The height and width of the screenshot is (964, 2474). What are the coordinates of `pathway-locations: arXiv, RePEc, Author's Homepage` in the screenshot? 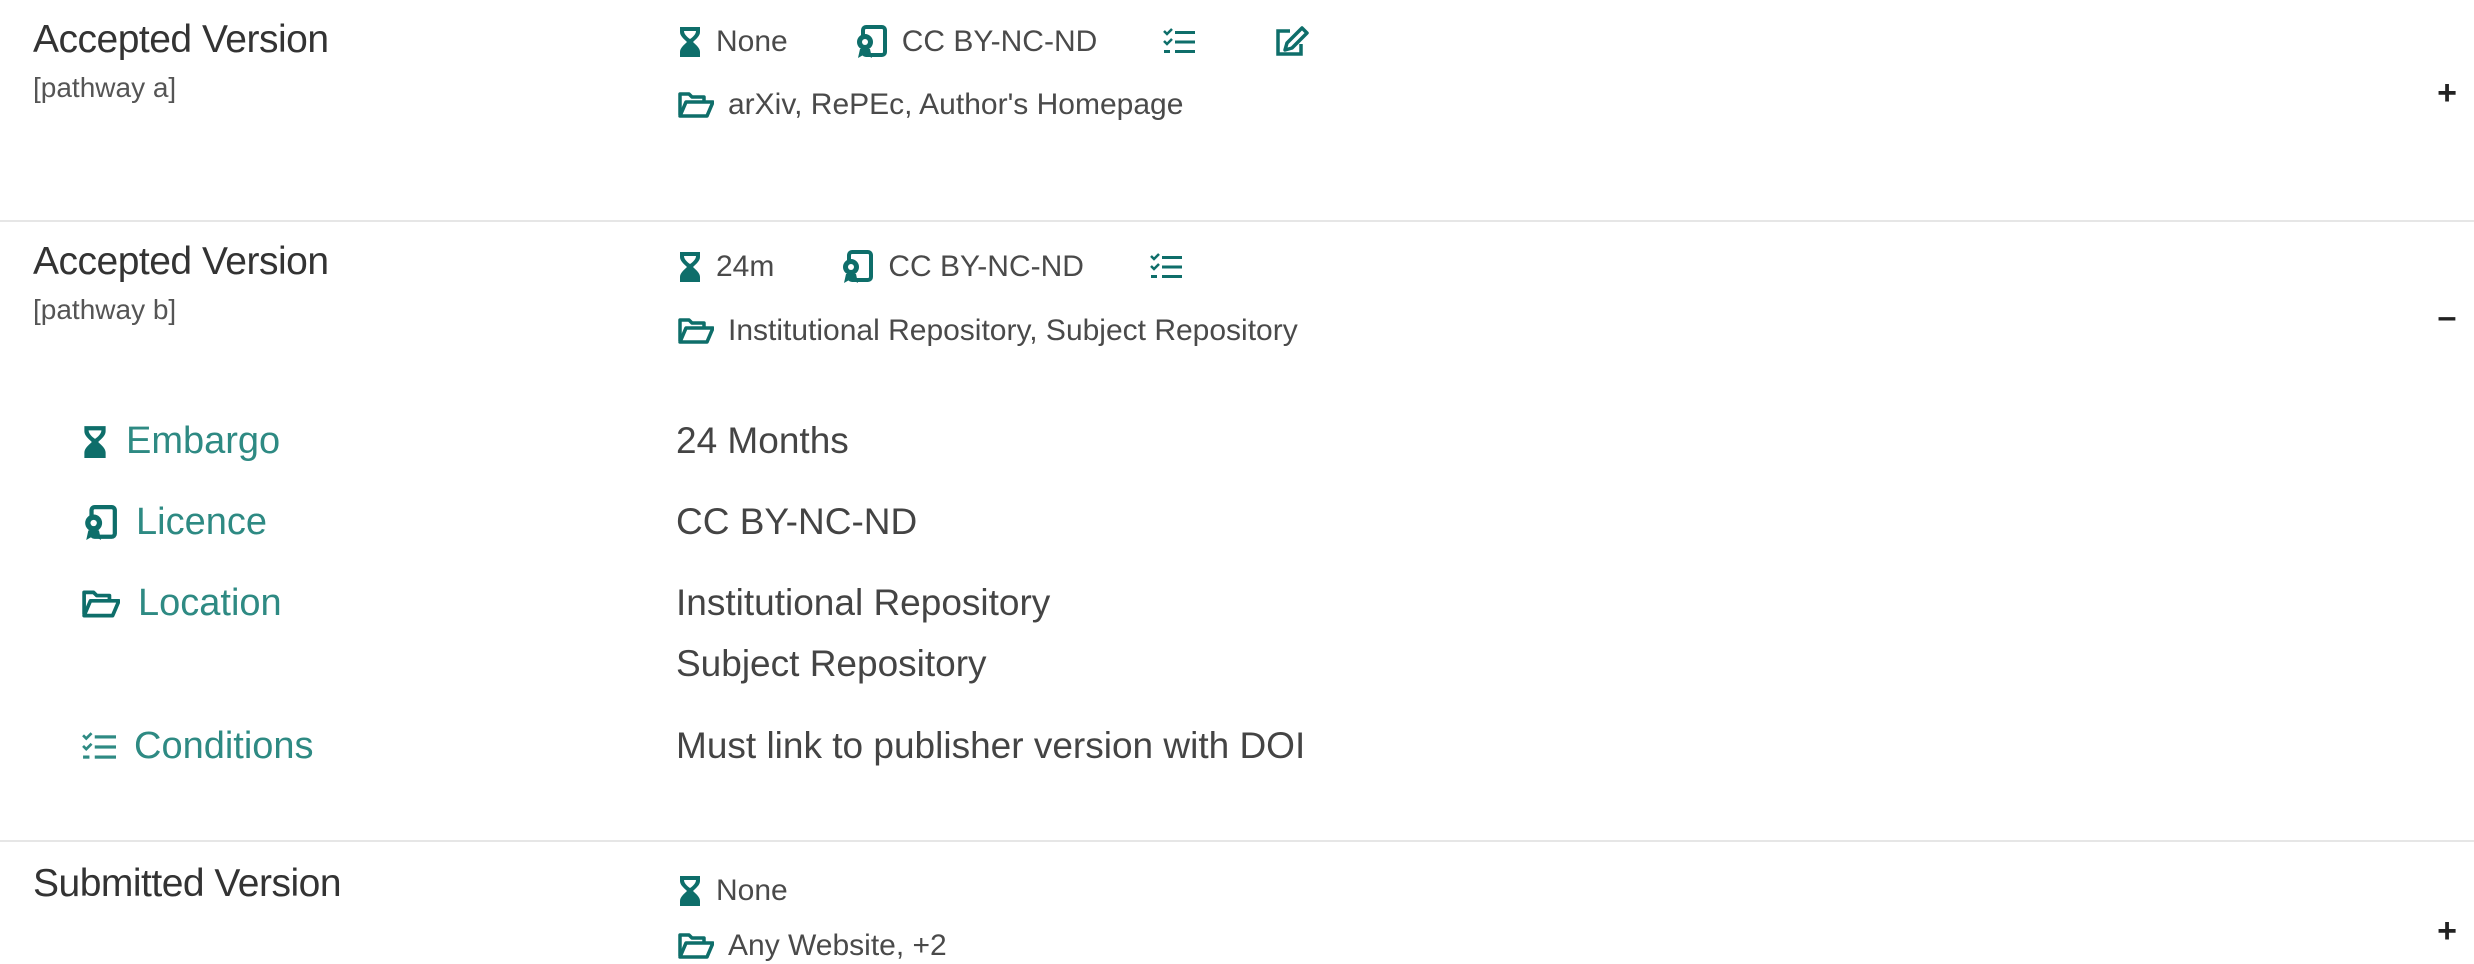 It's located at (963, 105).